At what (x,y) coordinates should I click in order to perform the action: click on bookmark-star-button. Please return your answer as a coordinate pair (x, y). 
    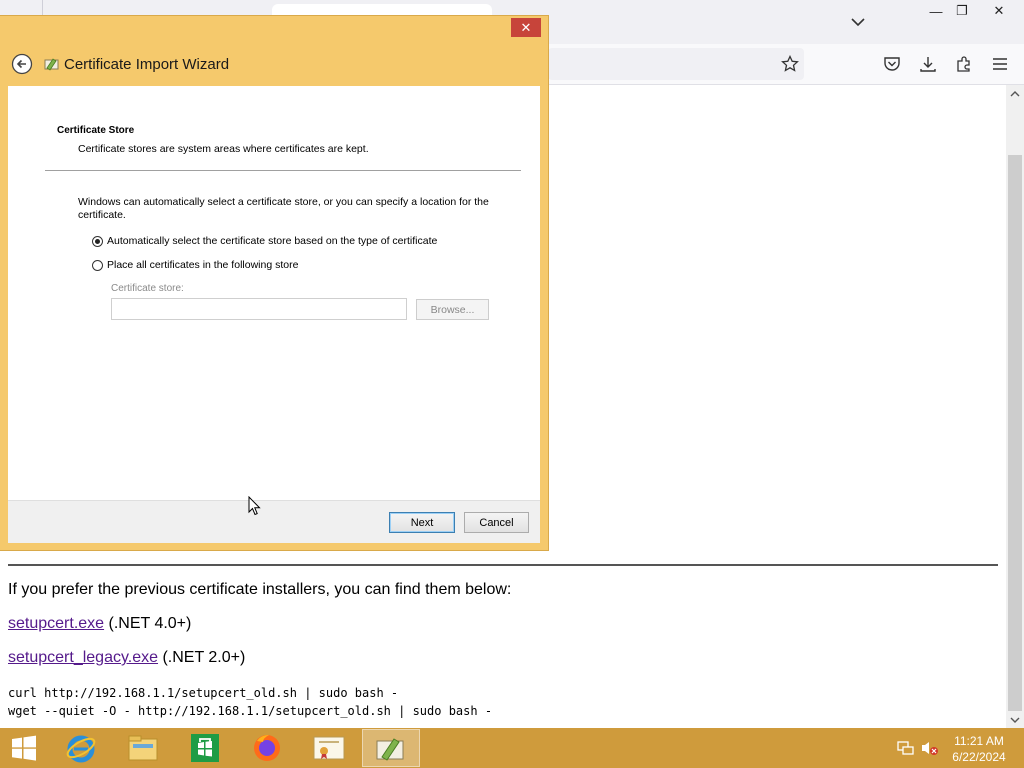
    Looking at the image, I should click on (790, 64).